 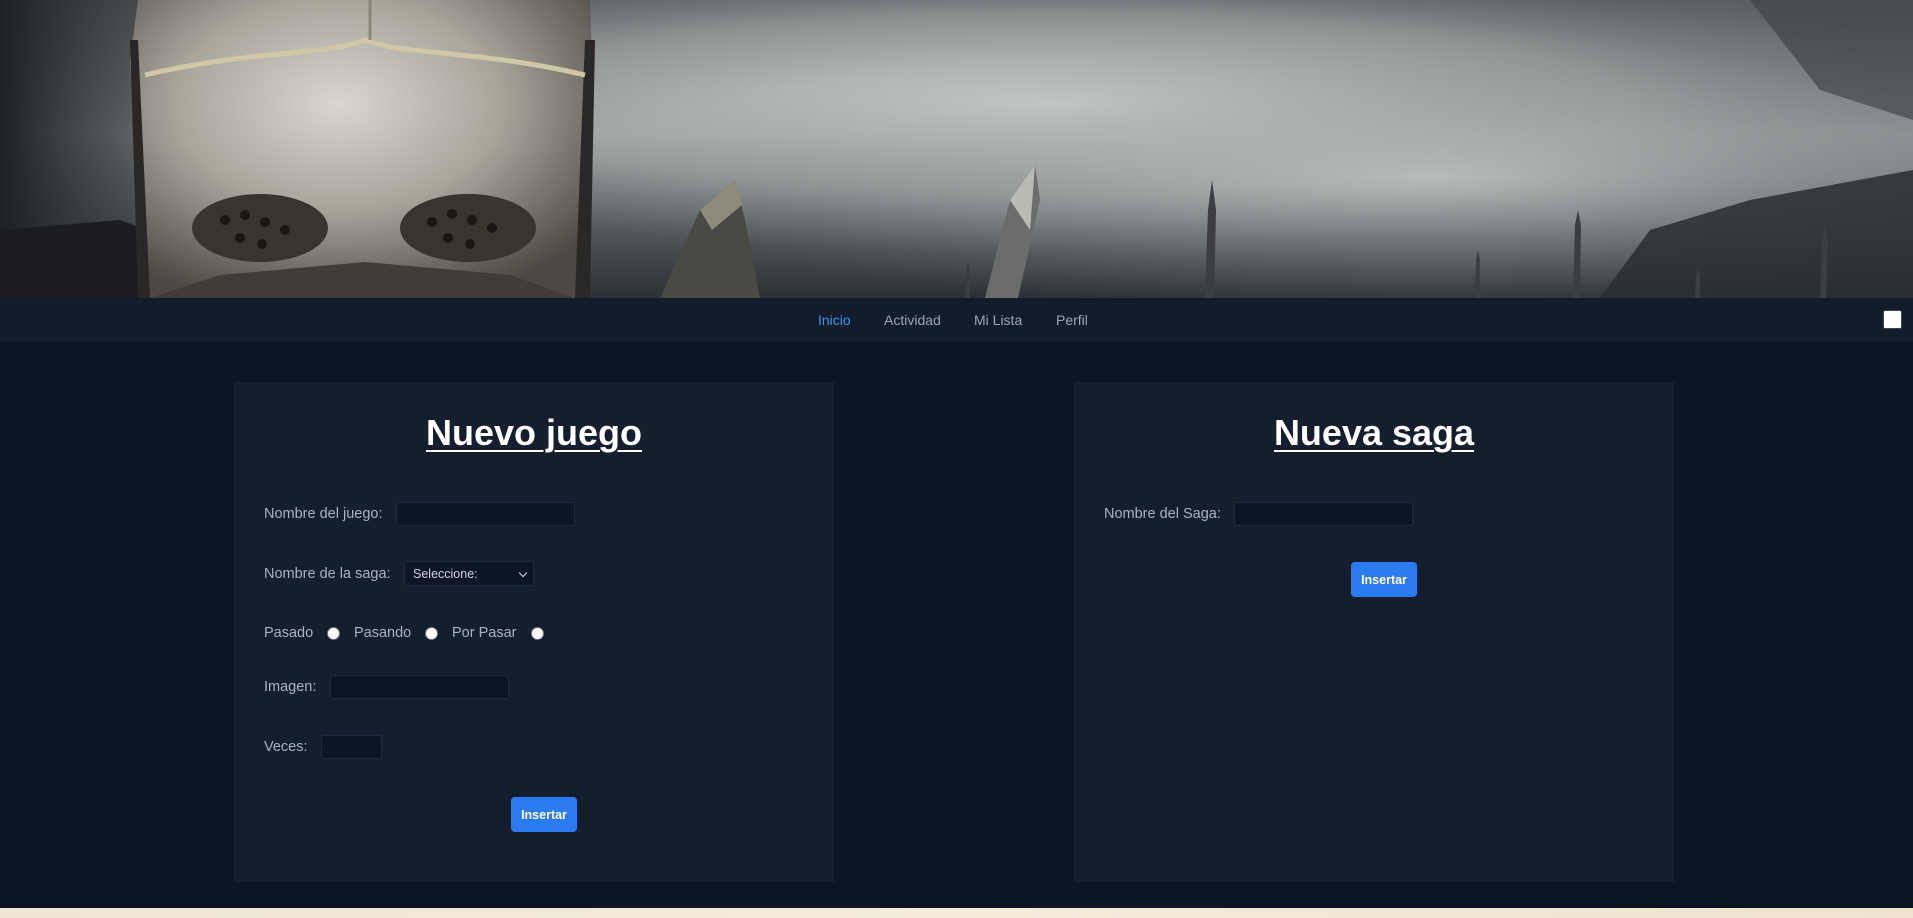 I want to click on status-pasado-radio, so click(x=333, y=633).